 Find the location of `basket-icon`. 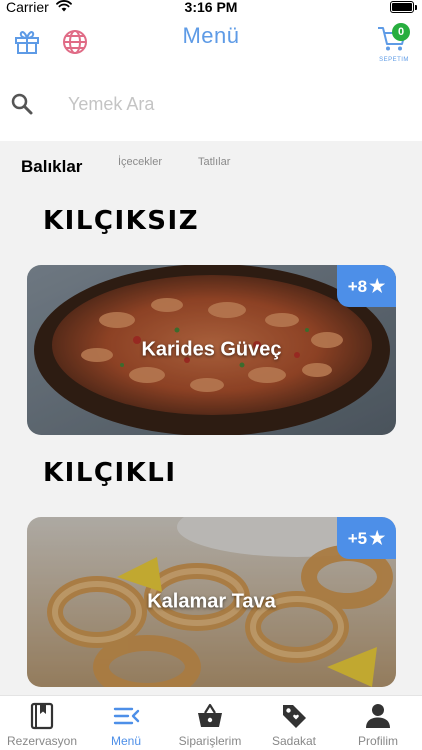

basket-icon is located at coordinates (210, 715).